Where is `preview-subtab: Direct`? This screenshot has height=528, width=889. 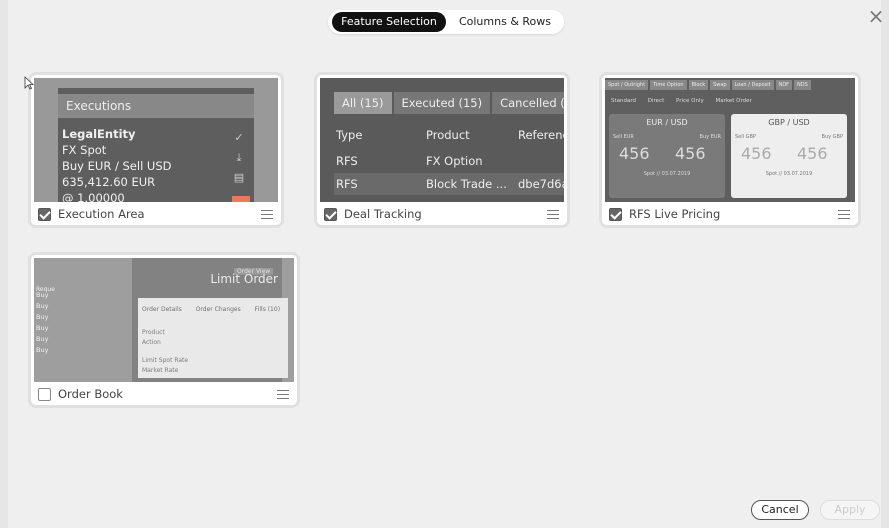 preview-subtab: Direct is located at coordinates (656, 101).